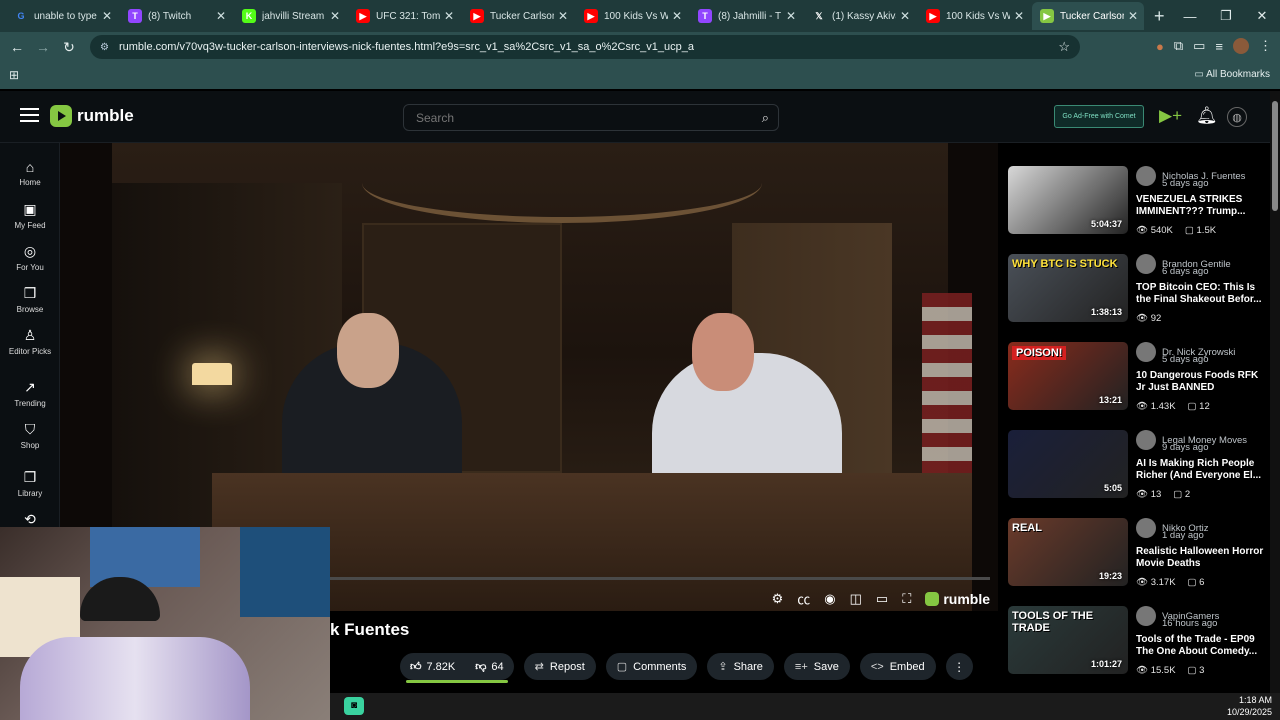  What do you see at coordinates (1159, 16) in the screenshot?
I see `new-tab-icon: +` at bounding box center [1159, 16].